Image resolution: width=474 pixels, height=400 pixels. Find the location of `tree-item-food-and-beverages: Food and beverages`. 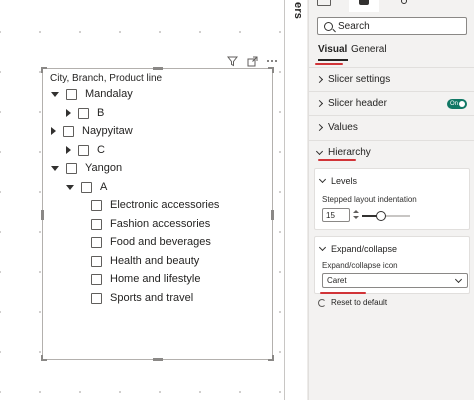

tree-item-food-and-beverages: Food and beverages is located at coordinates (151, 242).